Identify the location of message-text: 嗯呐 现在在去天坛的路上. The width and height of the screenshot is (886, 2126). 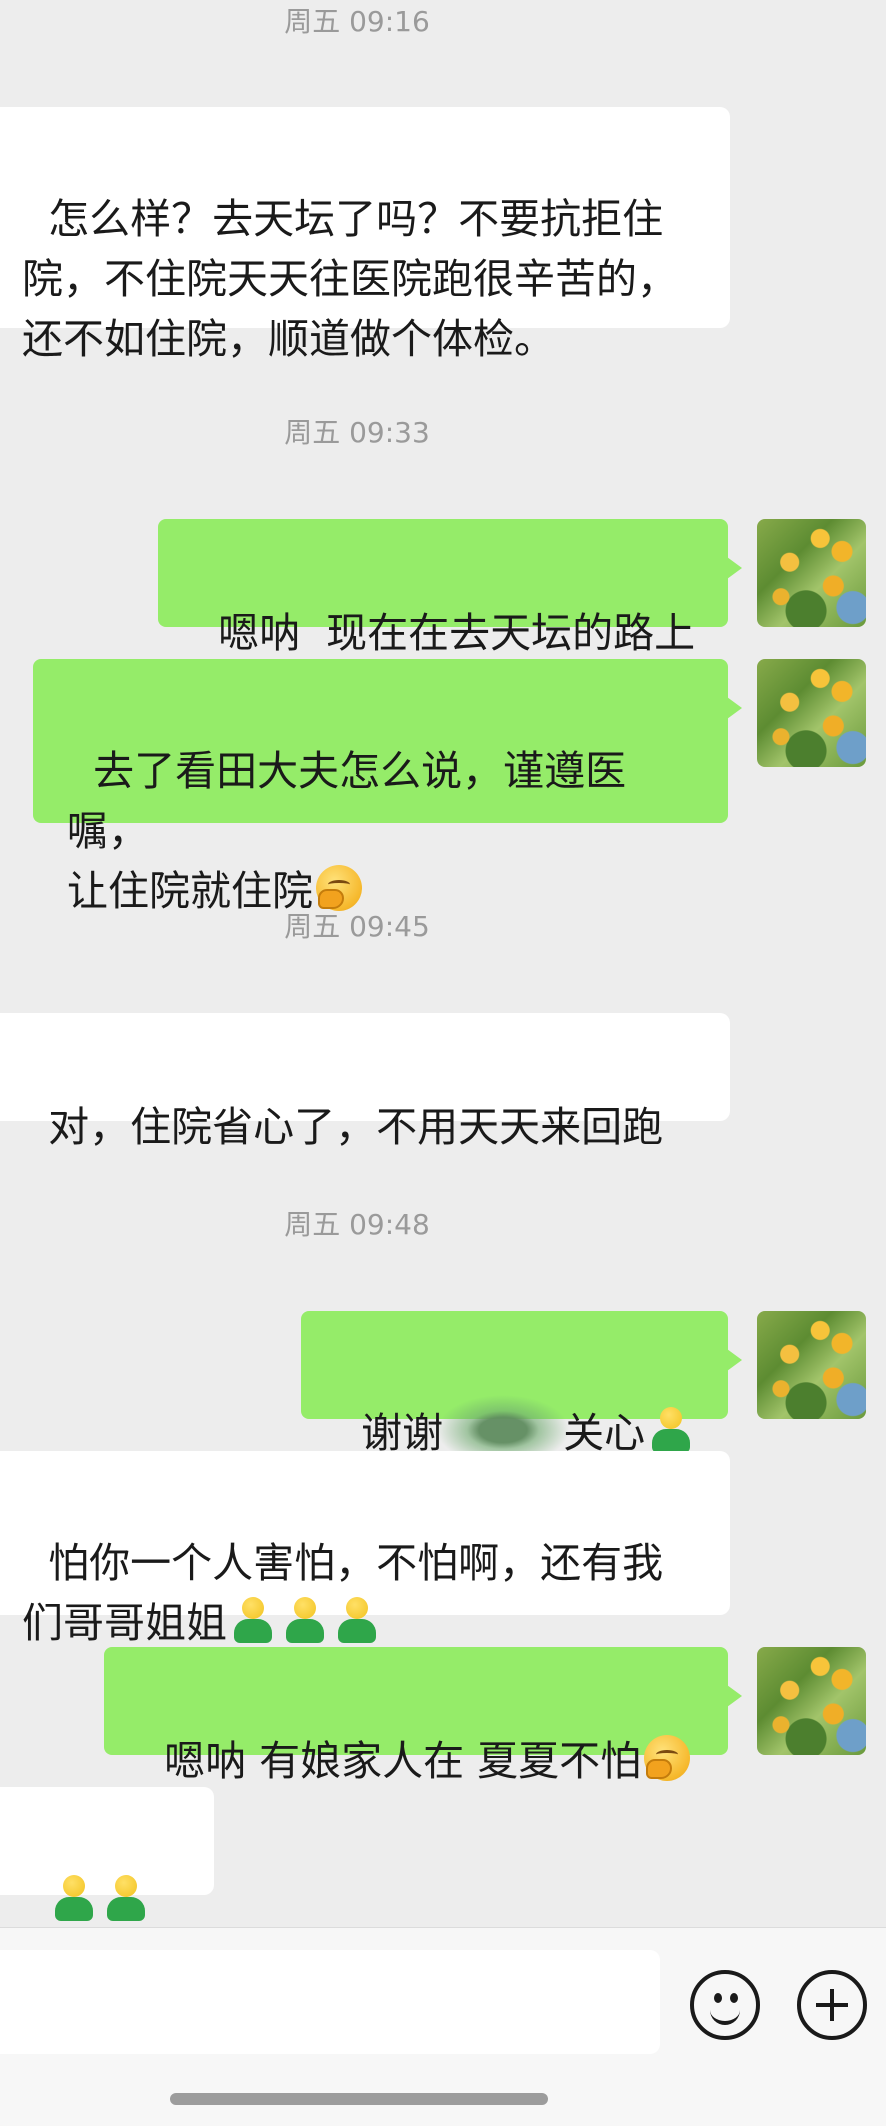
(457, 633).